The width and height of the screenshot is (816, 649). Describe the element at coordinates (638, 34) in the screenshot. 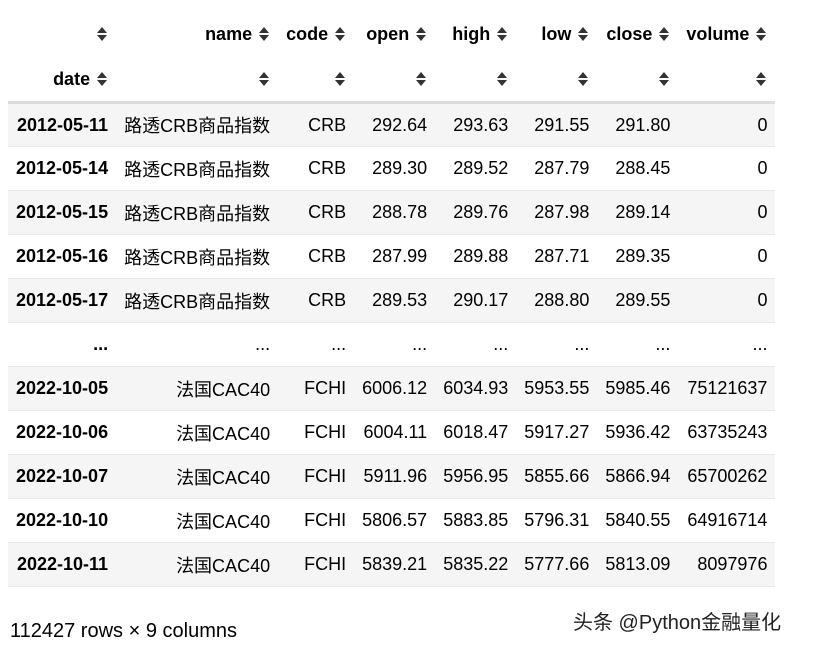

I see `column-header-close: close` at that location.